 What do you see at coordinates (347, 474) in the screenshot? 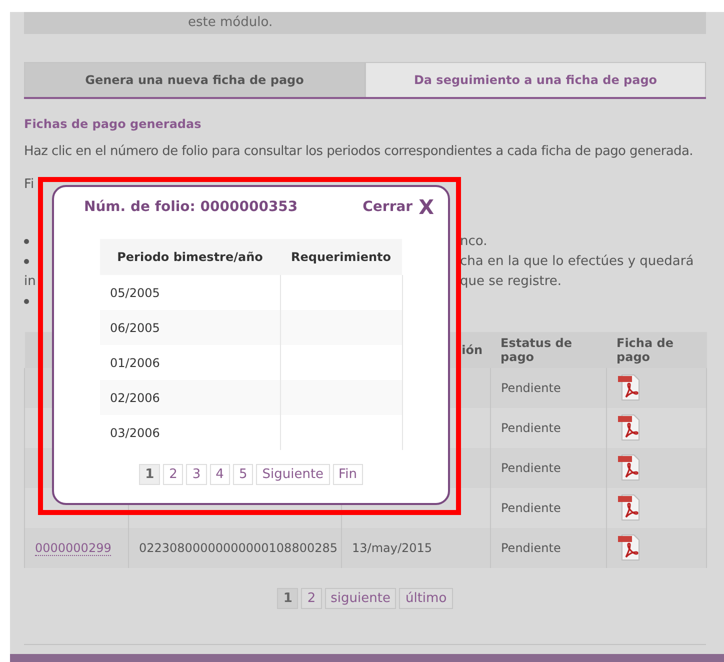
I see `page-button: Fin` at bounding box center [347, 474].